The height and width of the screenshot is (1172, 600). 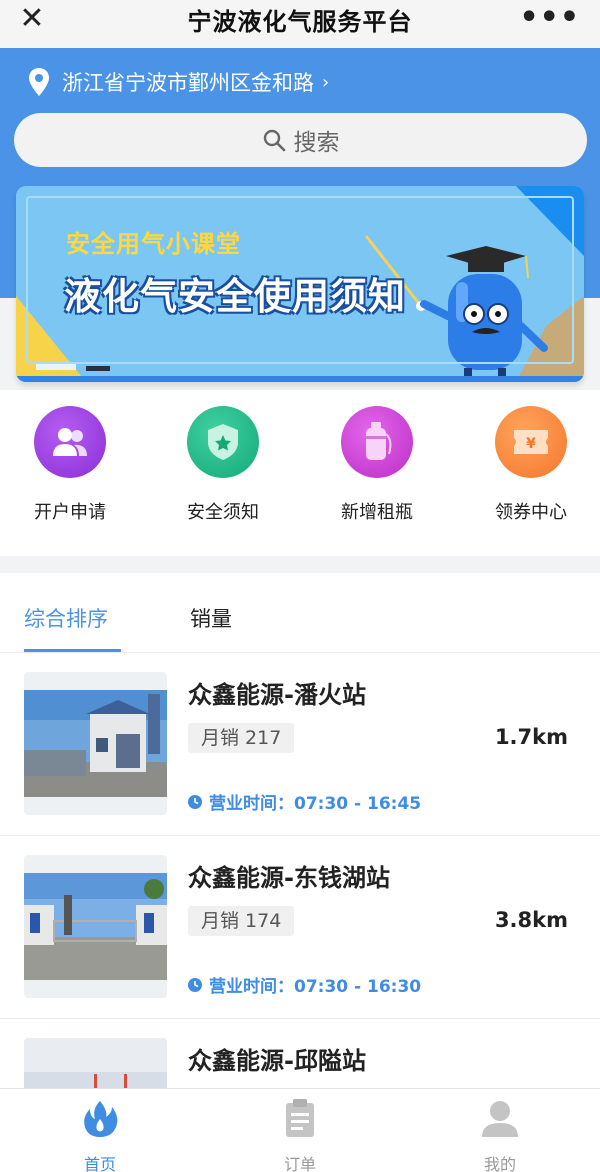 I want to click on gas-cylinder-icon, so click(x=377, y=442).